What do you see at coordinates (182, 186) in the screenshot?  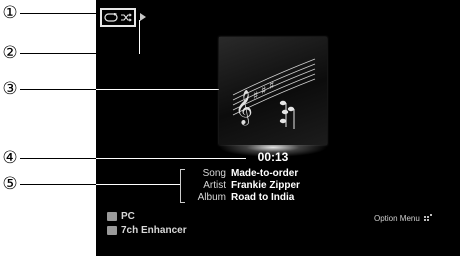 I see `info-bracket` at bounding box center [182, 186].